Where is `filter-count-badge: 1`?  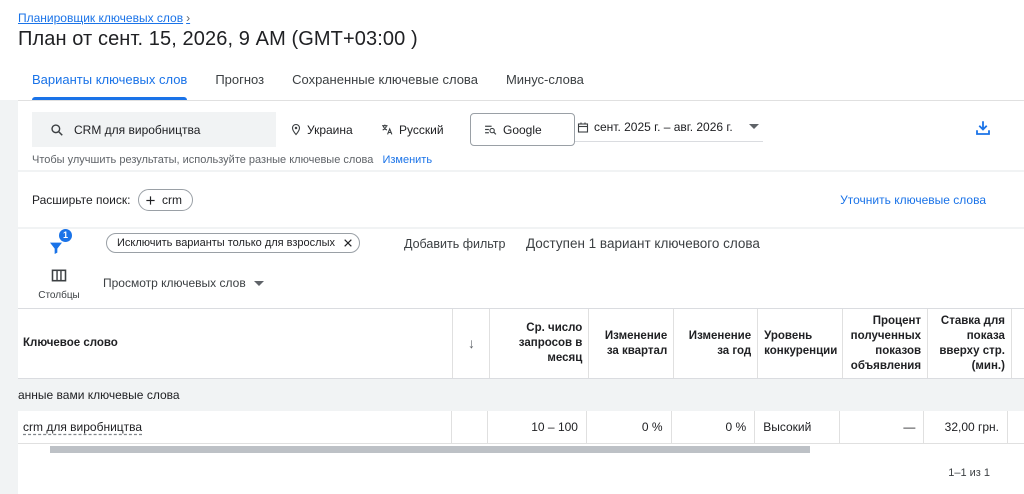
filter-count-badge: 1 is located at coordinates (65, 235).